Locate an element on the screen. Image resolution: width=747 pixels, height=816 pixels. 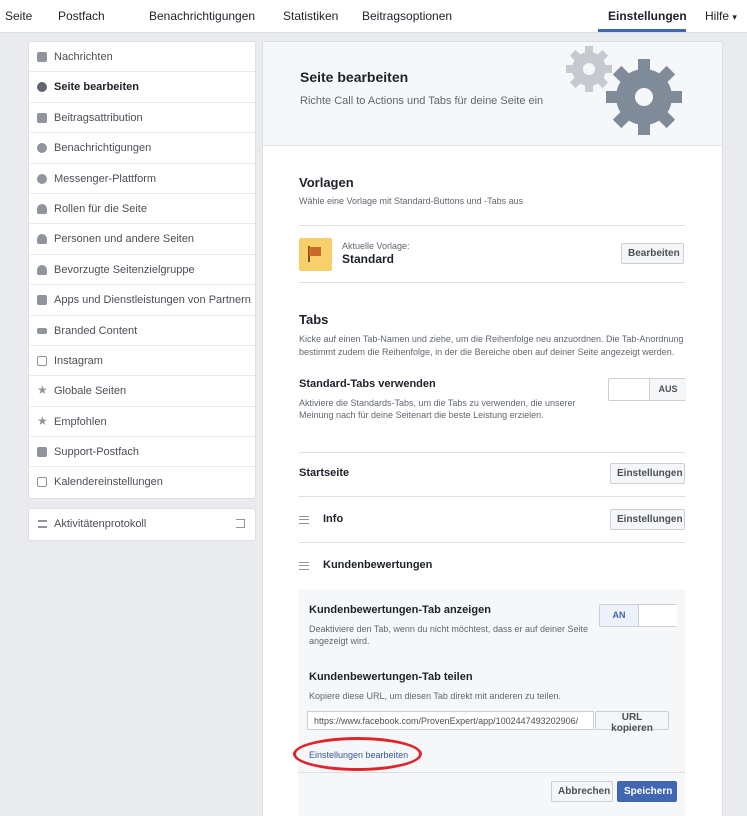
nav-seite: Seite is located at coordinates (18, 16).